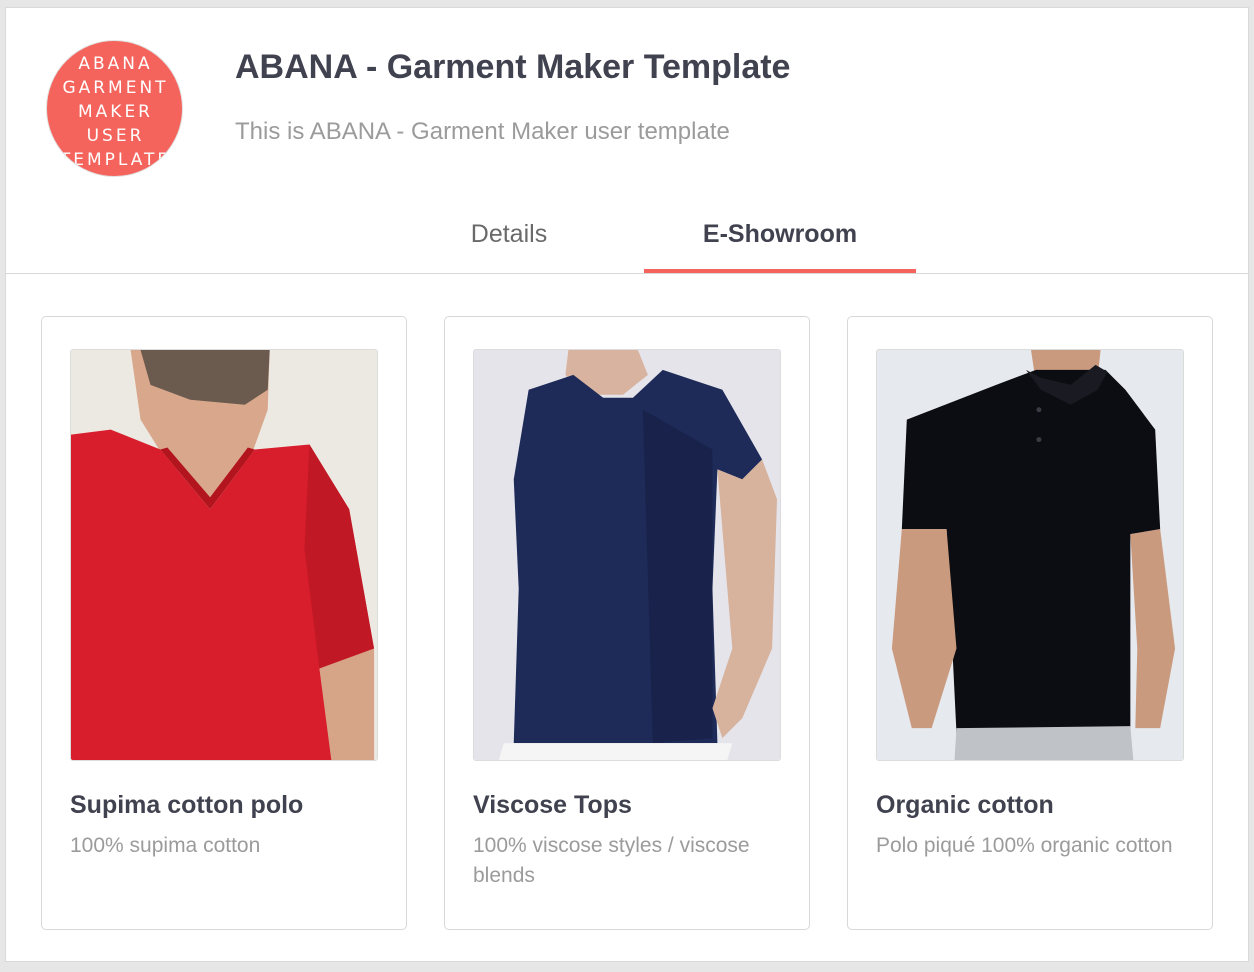 The height and width of the screenshot is (972, 1254). I want to click on logo-text-line: TEMPLATE, so click(115, 160).